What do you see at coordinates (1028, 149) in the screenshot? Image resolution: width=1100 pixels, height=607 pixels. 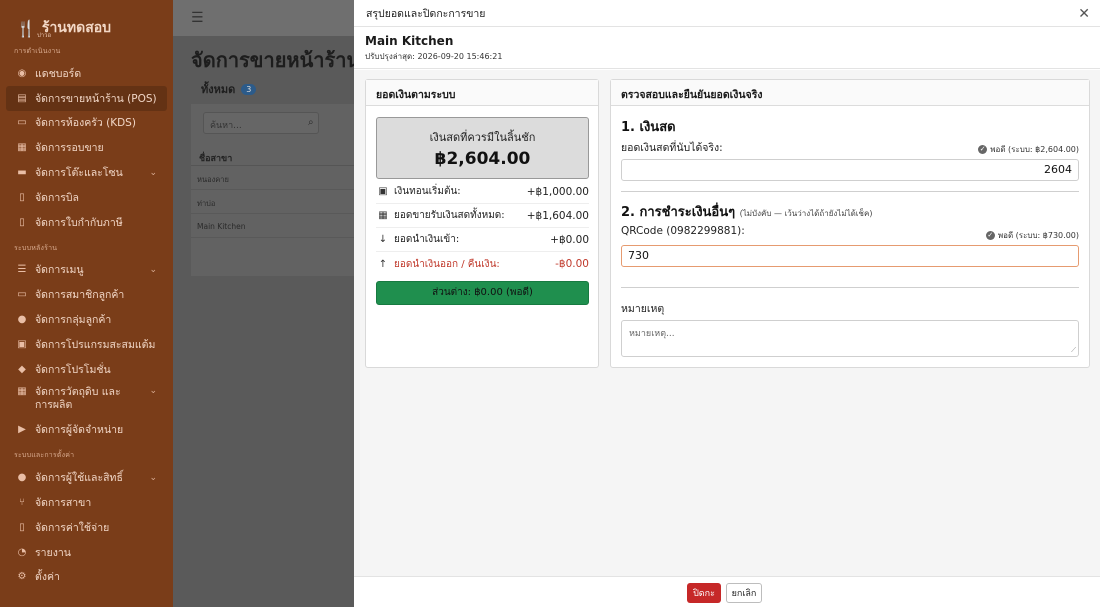 I see `cash-match-status: ✓ พอดี (ระบบ: ฿2,604.00)` at bounding box center [1028, 149].